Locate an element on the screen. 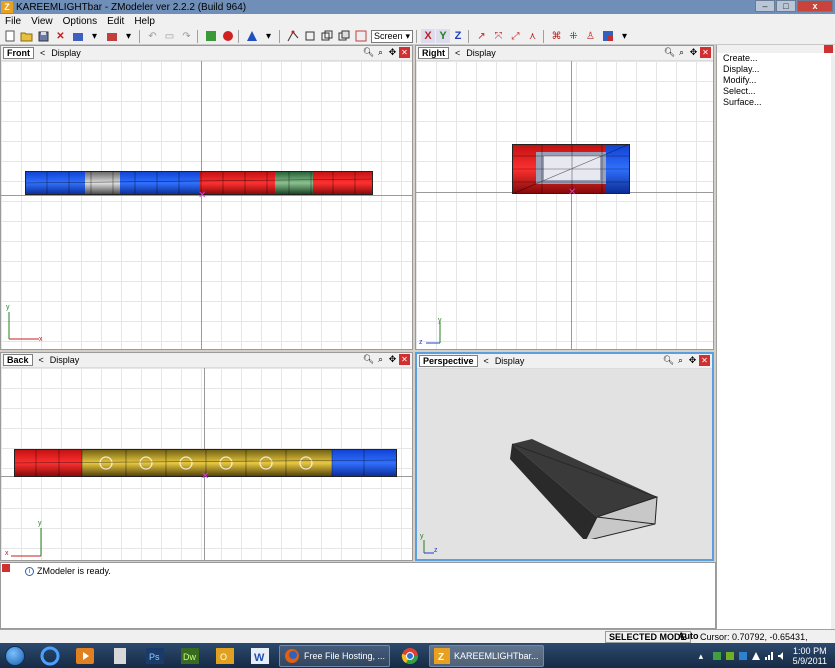 The height and width of the screenshot is (668, 835). photoshop-icon: Ps is located at coordinates (155, 656).